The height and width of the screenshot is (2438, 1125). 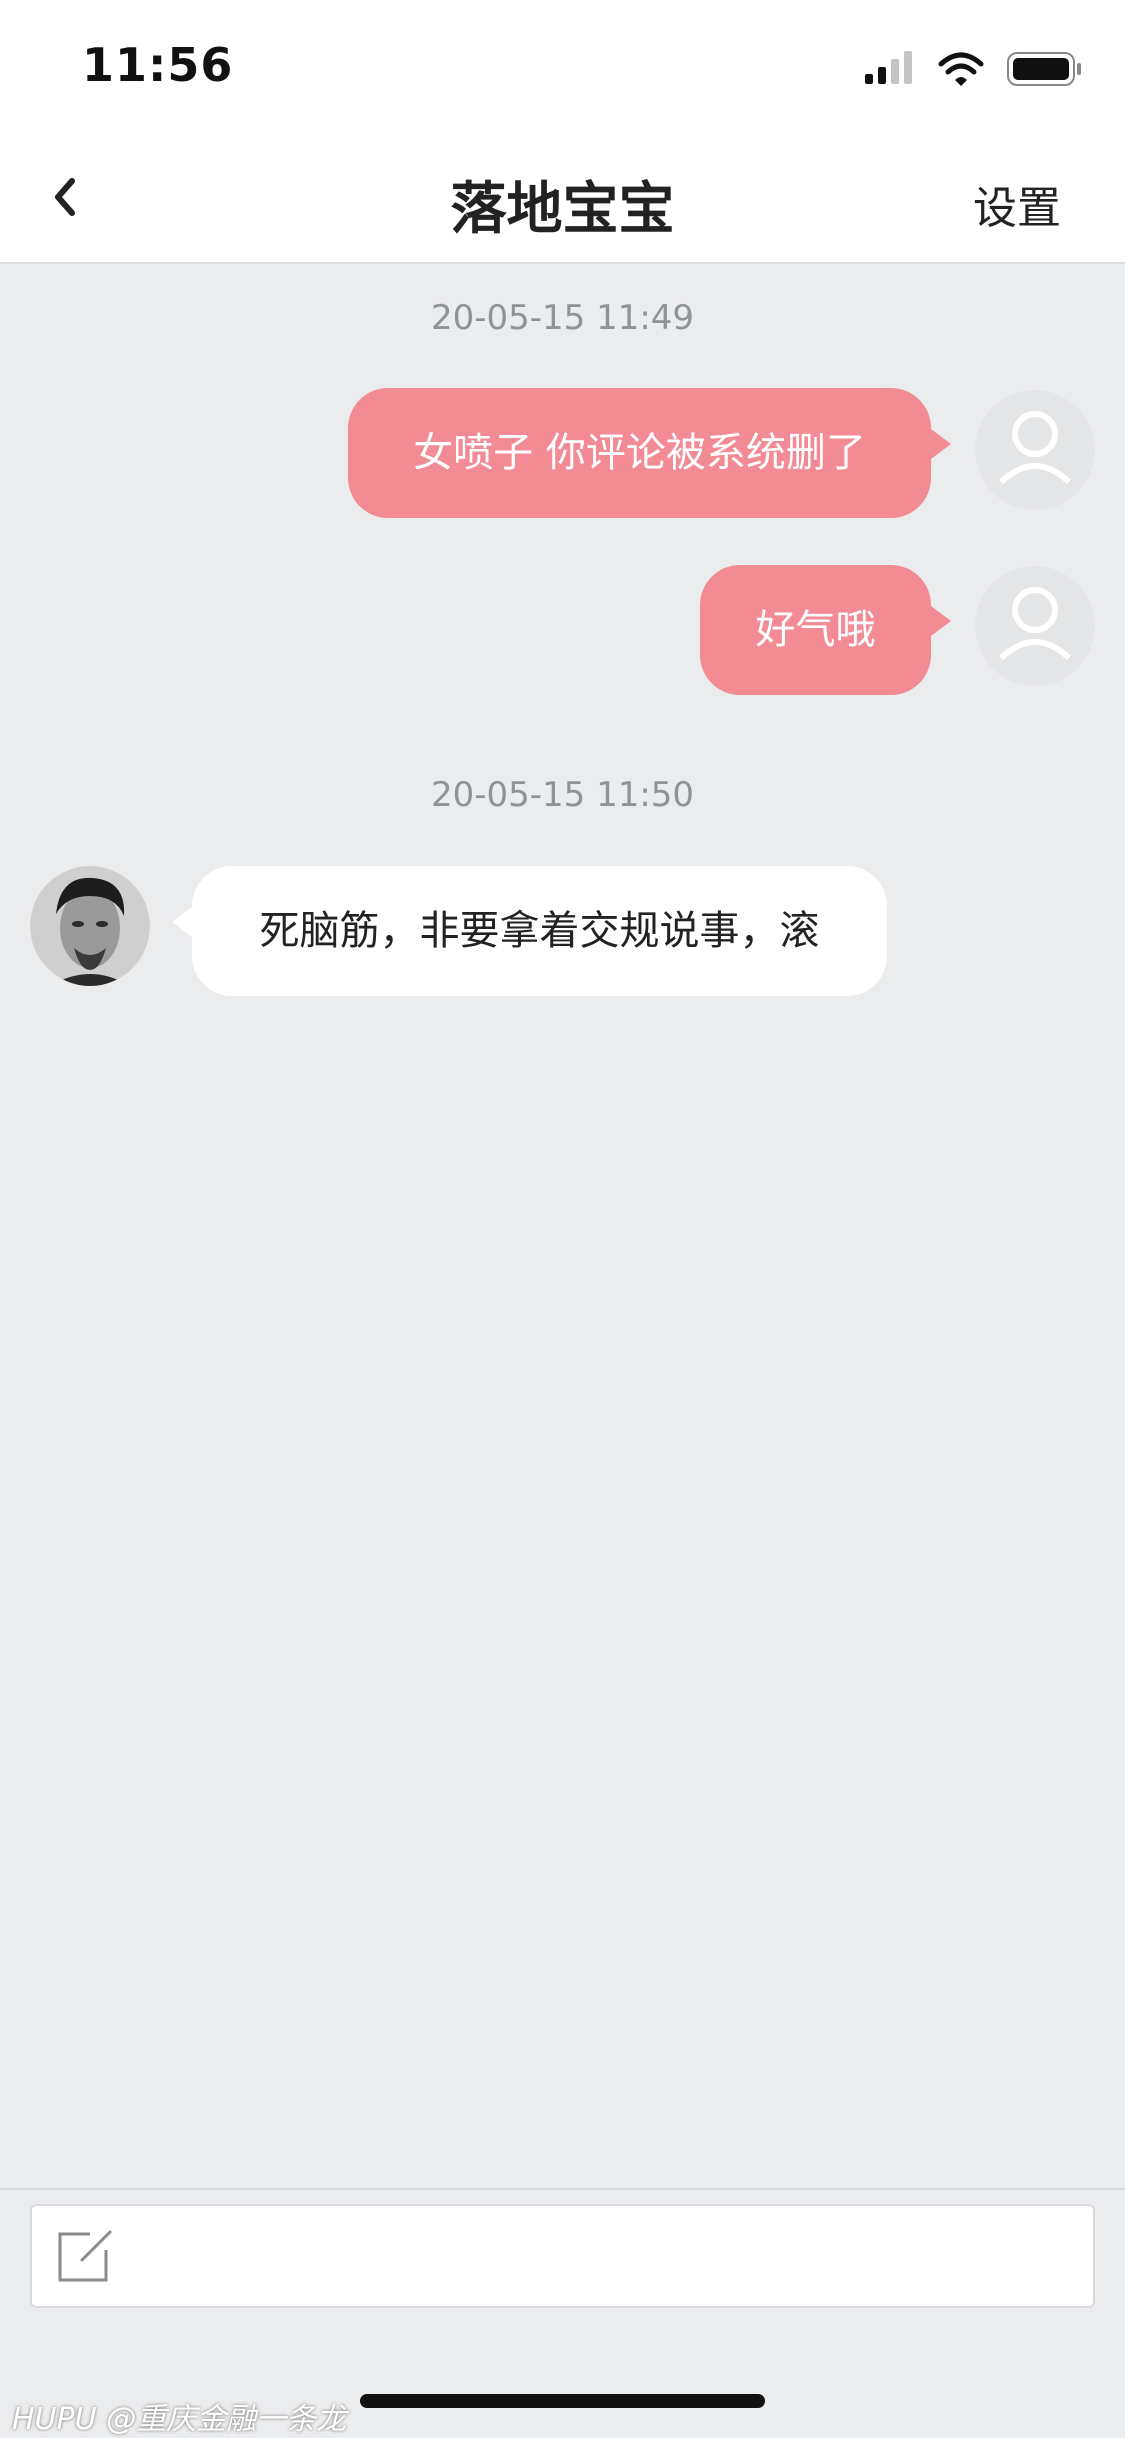 I want to click on incoming-message-bubble: 死脑筋，非要拿着交规说事，滚, so click(x=529, y=931).